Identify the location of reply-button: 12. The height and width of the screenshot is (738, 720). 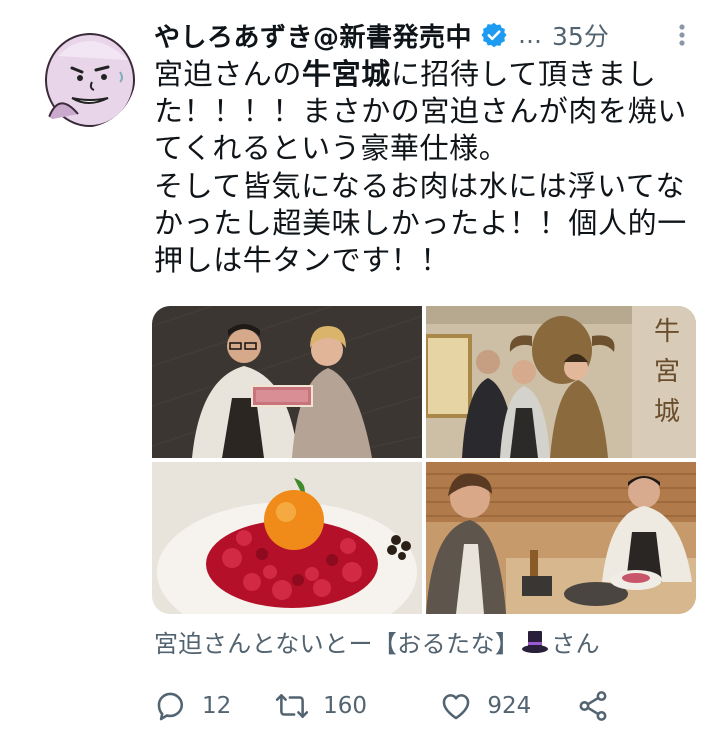
(214, 706).